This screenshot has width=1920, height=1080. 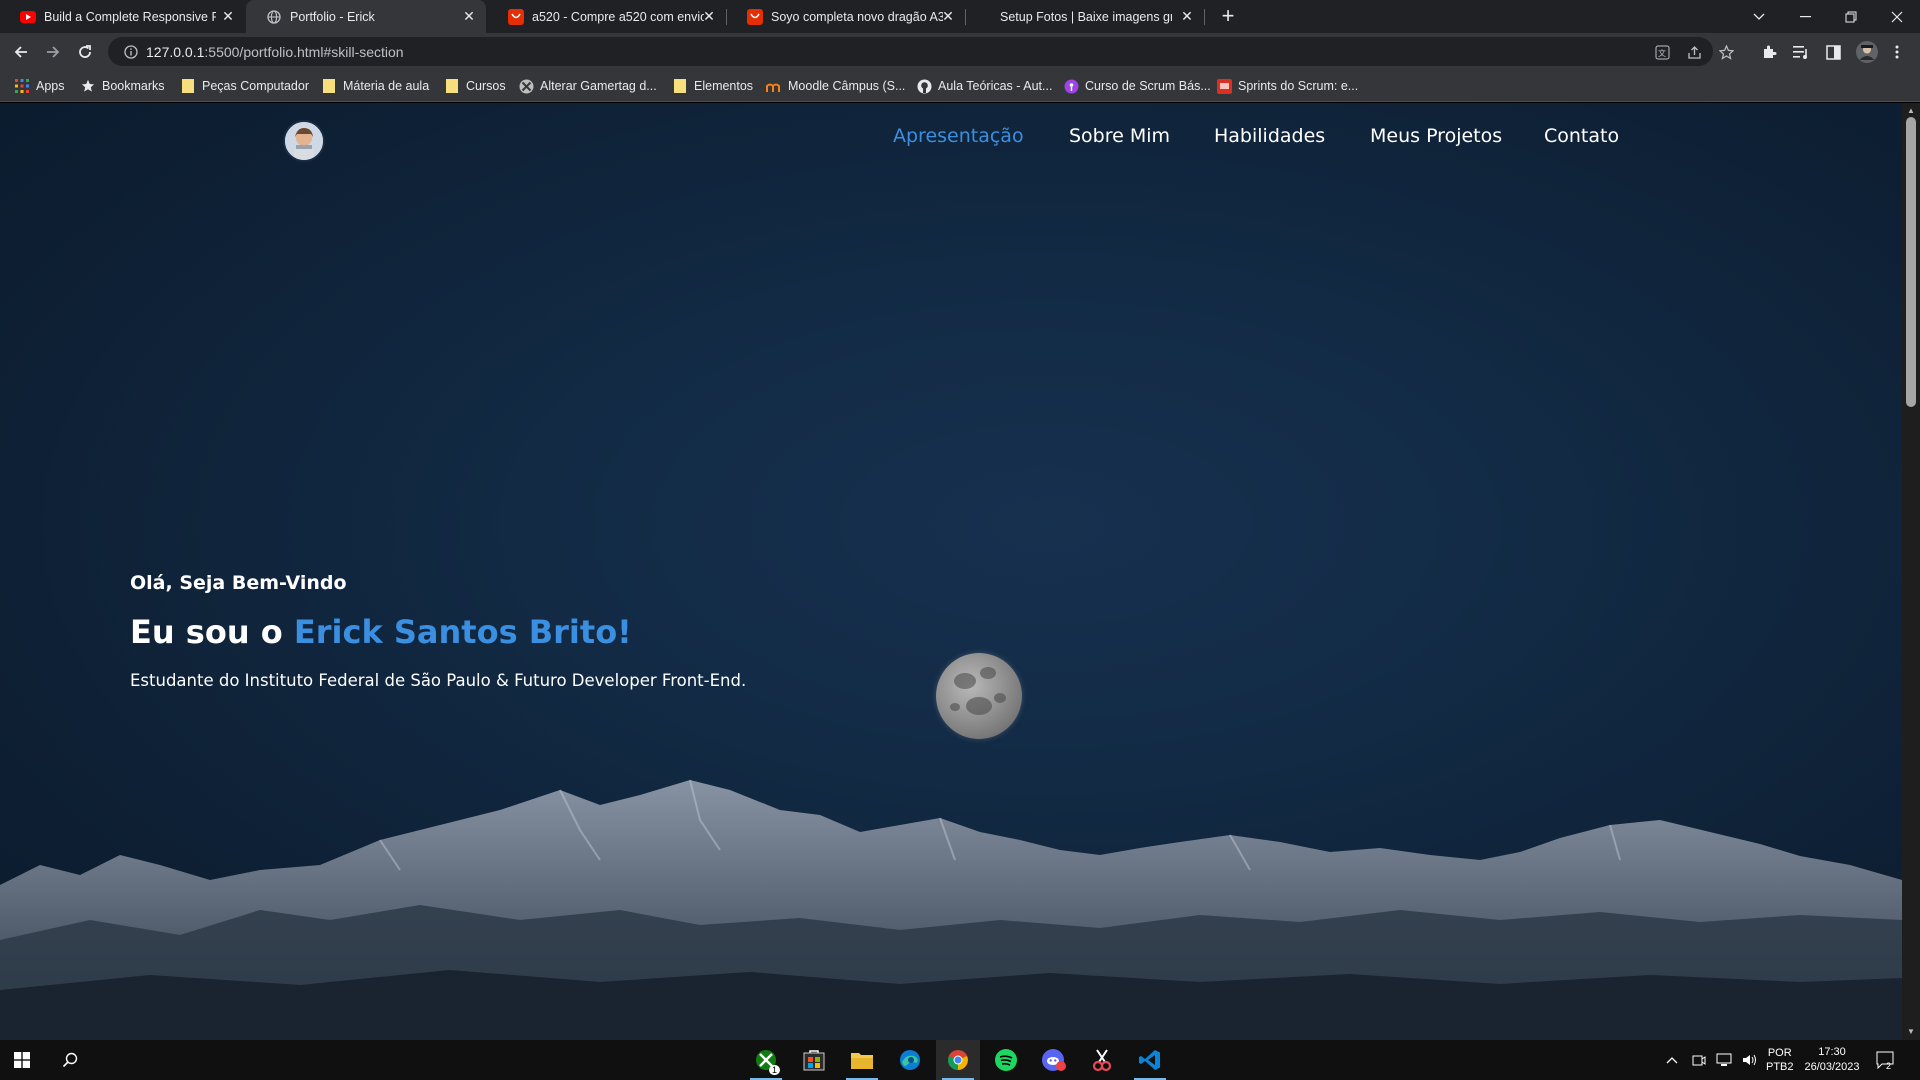 What do you see at coordinates (1867, 52) in the screenshot?
I see `profile-avatar` at bounding box center [1867, 52].